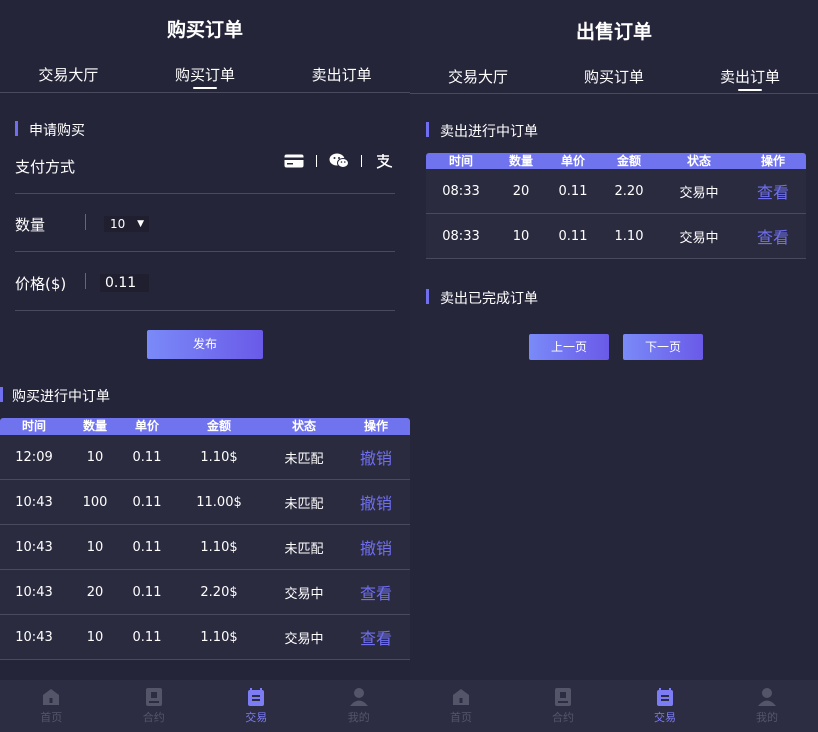  I want to click on quantity-label: 数量, so click(30, 225).